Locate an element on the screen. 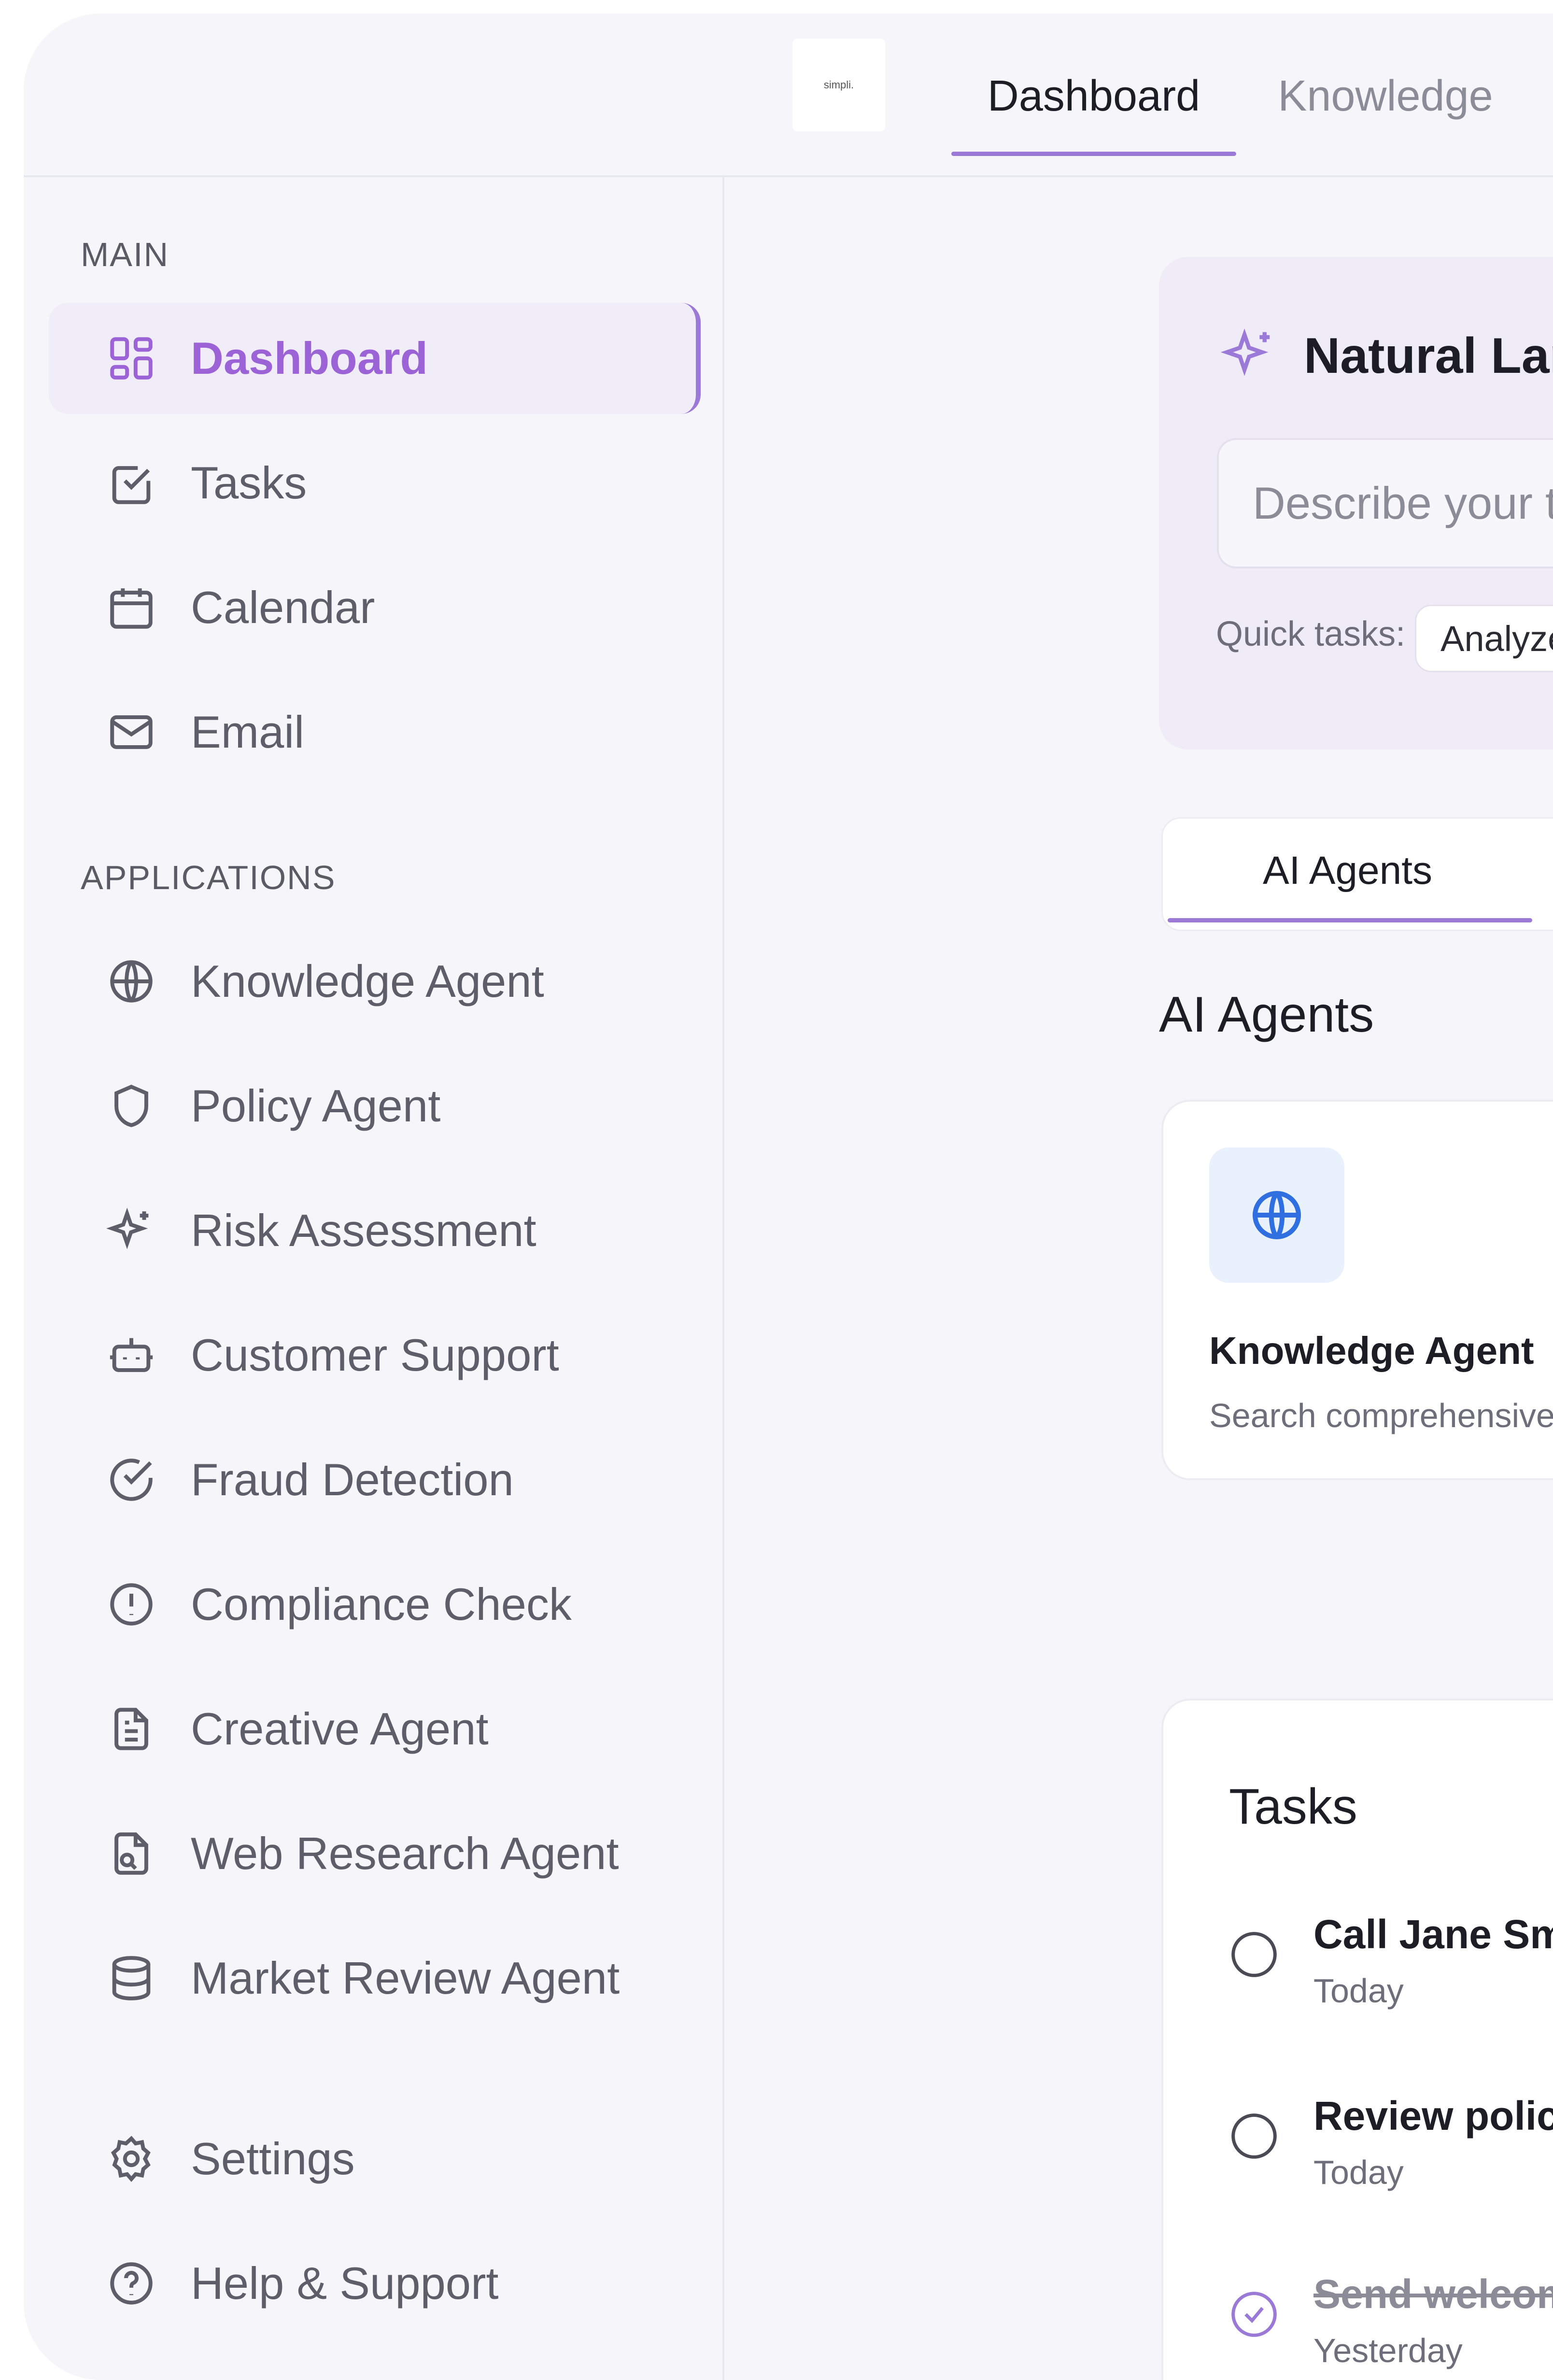 This screenshot has width=1553, height=2380. sidebar-item-label: Calendar is located at coordinates (283, 608).